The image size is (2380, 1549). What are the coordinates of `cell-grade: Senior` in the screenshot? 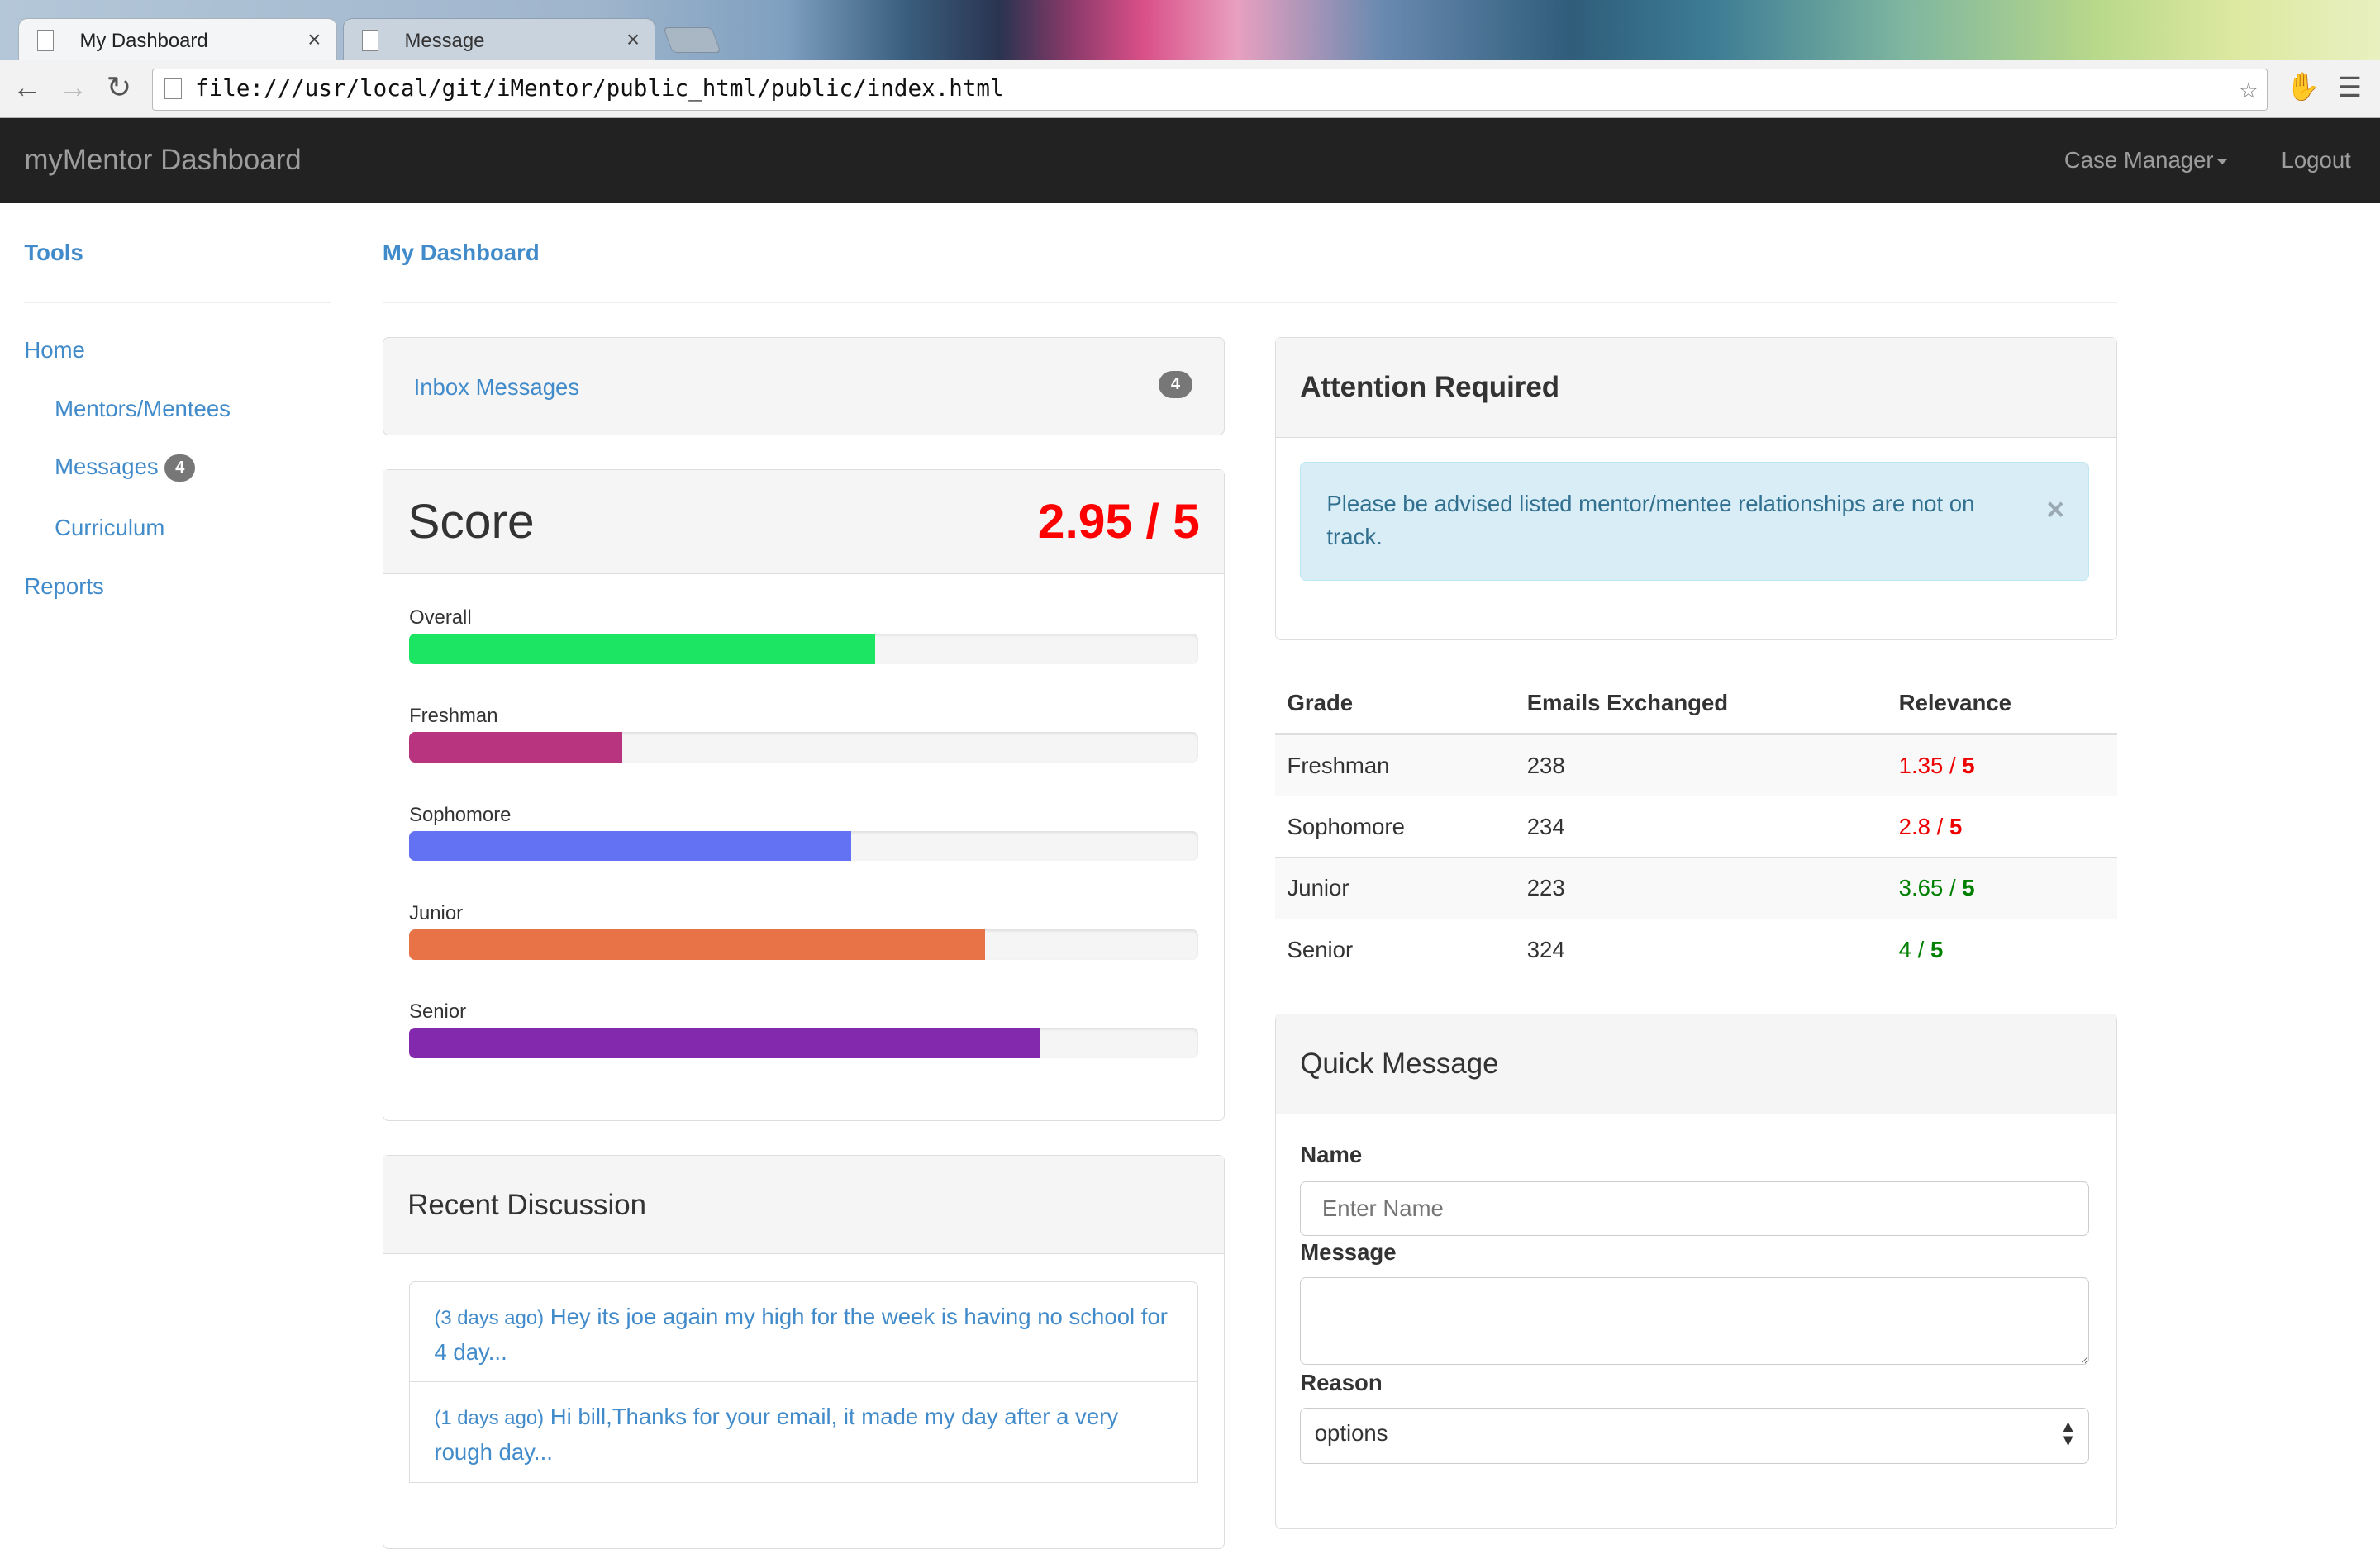 It's located at (1394, 950).